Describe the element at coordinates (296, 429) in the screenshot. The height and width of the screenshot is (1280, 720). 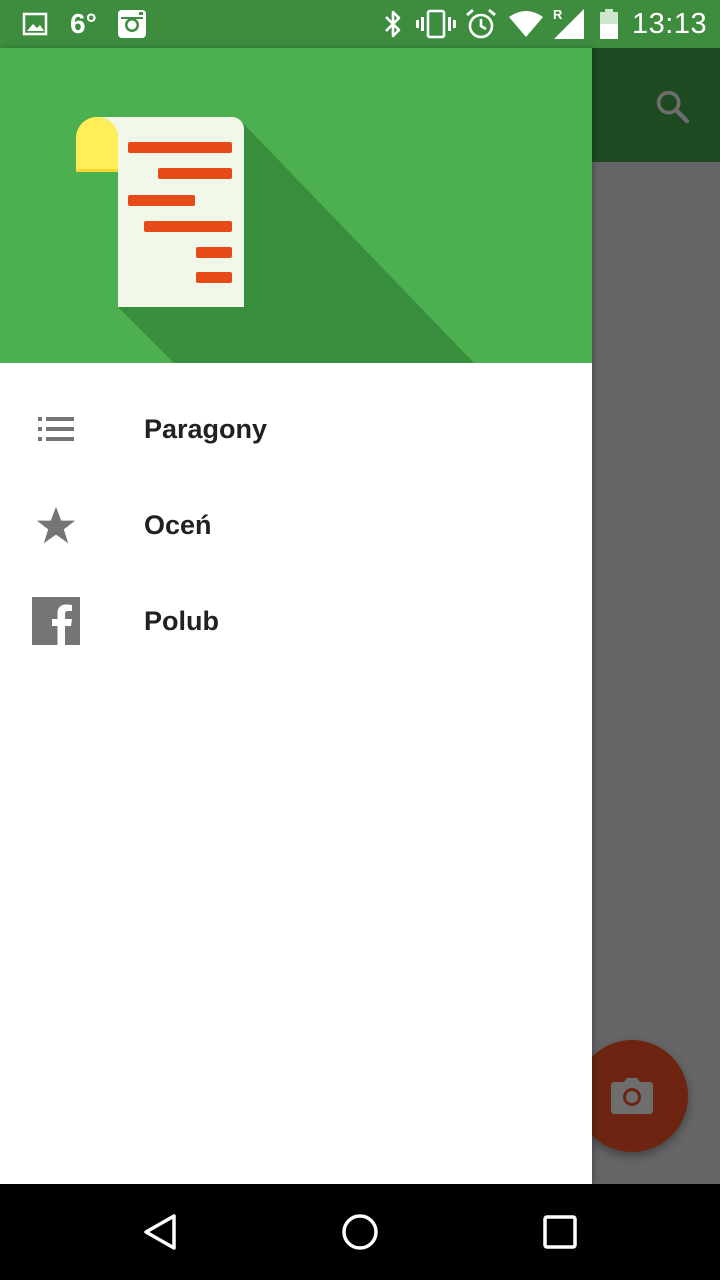
I see `drawer-item-paragony: Paragony` at that location.